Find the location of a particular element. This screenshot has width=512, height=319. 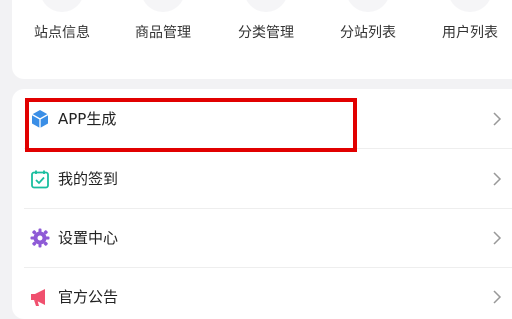

megaphone-icon is located at coordinates (38, 297).